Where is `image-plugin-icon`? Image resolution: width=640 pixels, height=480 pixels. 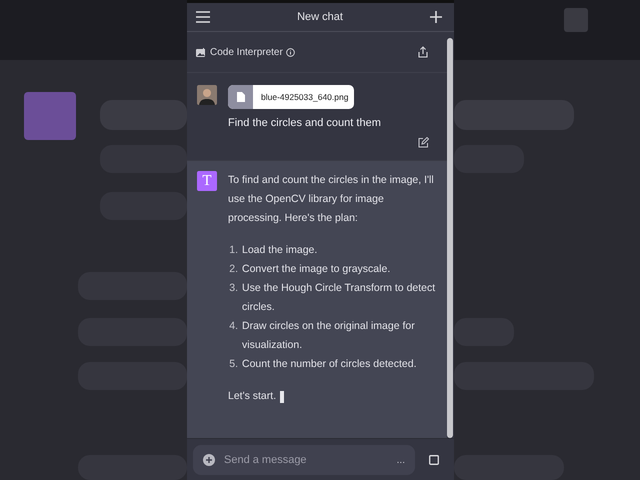
image-plugin-icon is located at coordinates (201, 52).